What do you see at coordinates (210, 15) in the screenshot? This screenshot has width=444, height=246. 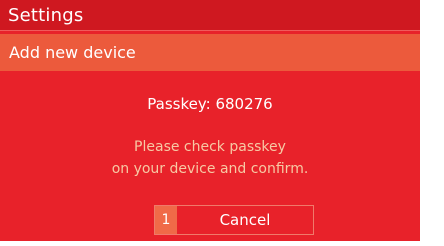 I see `title-bar: Settings` at bounding box center [210, 15].